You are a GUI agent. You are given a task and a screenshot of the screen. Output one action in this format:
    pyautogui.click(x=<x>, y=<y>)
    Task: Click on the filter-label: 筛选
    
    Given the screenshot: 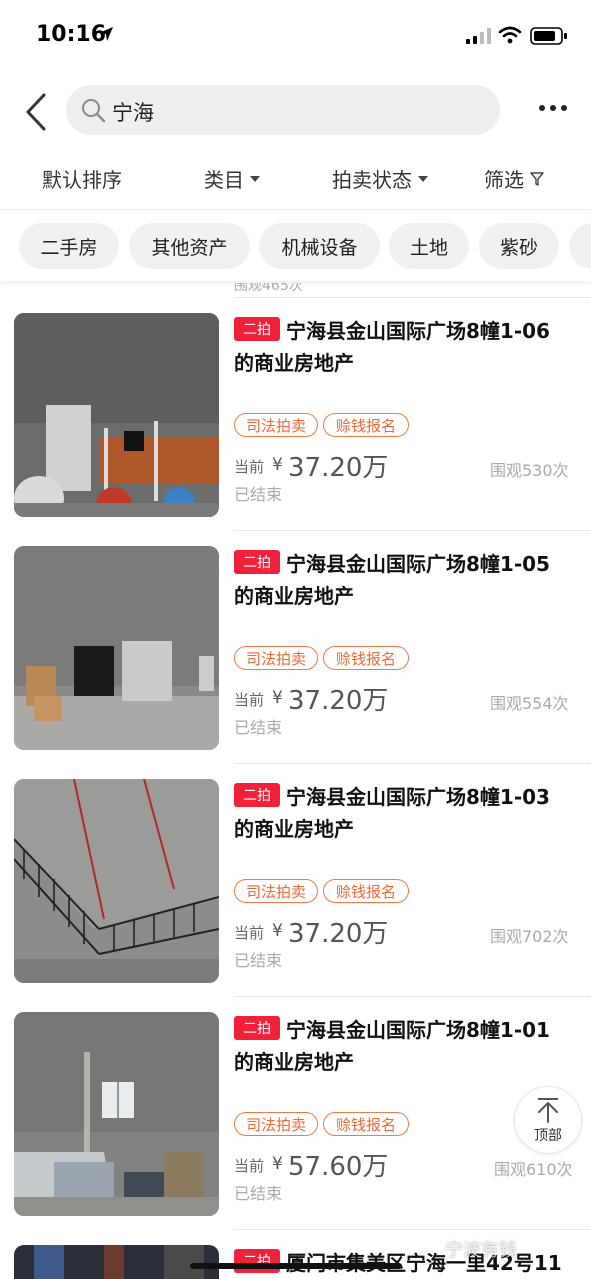 What is the action you would take?
    pyautogui.click(x=504, y=180)
    